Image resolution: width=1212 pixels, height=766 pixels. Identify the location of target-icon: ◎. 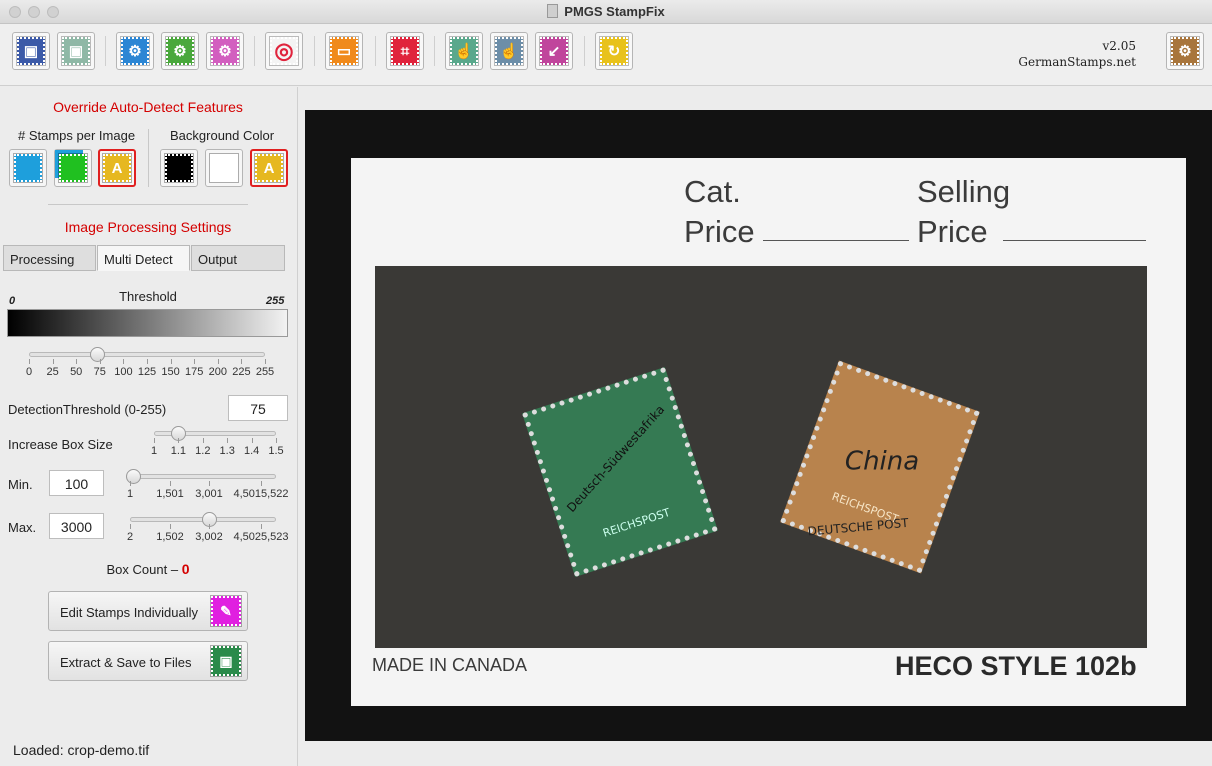
(284, 51).